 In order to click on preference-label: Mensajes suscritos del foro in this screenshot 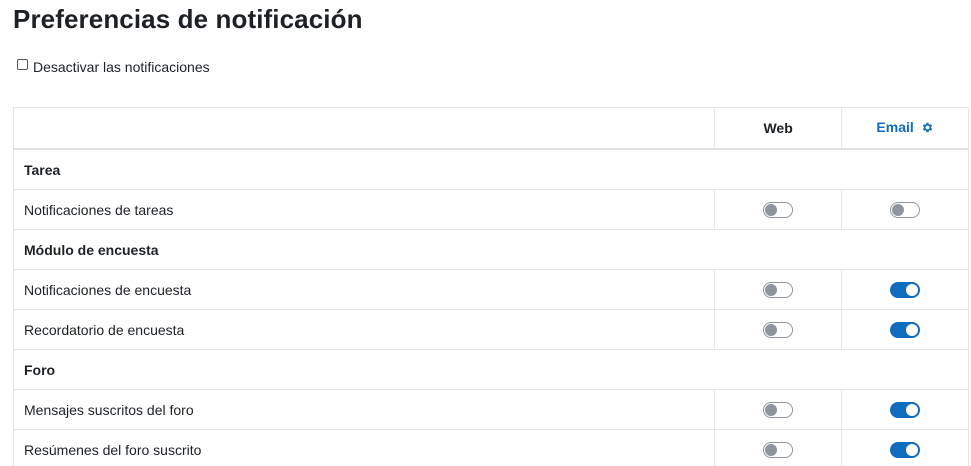, I will do `click(364, 409)`.